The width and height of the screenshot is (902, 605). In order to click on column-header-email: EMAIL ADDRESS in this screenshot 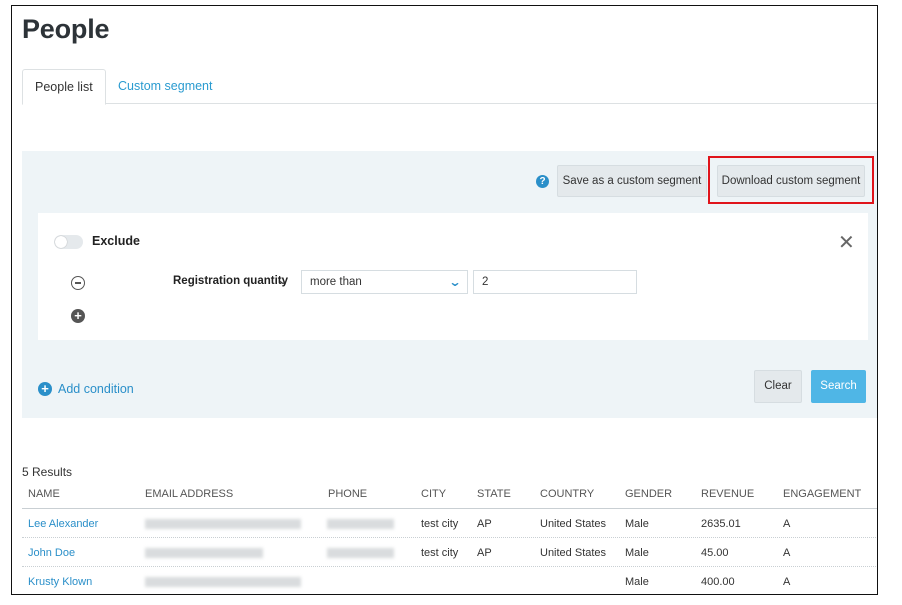, I will do `click(189, 494)`.